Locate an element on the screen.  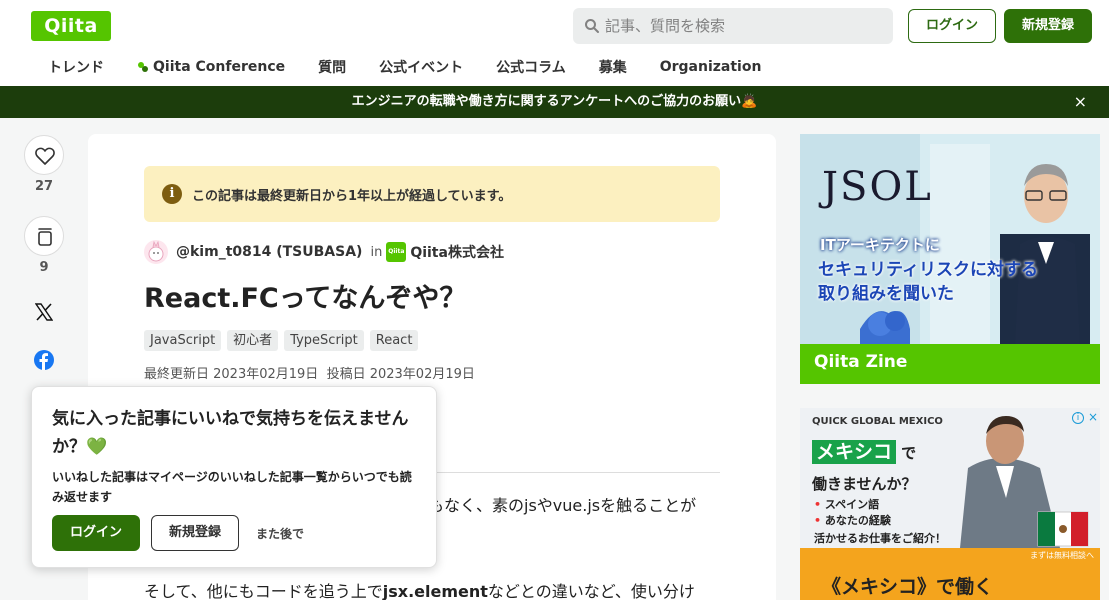
heart-icon is located at coordinates (45, 156).